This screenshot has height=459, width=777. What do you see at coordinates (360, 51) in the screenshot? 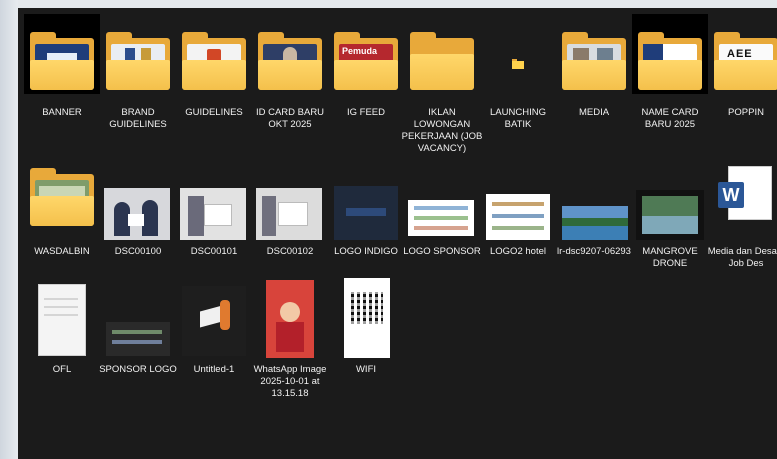
I see `pemuda-text: Pemuda` at bounding box center [360, 51].